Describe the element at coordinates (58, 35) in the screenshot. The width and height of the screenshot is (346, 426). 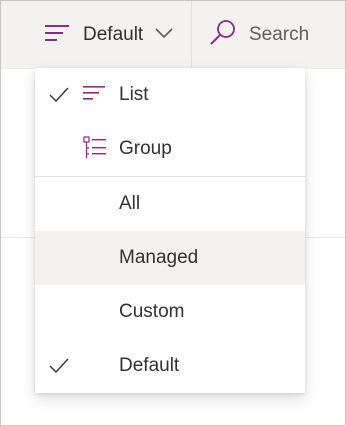
I see `view-lines-icon` at that location.